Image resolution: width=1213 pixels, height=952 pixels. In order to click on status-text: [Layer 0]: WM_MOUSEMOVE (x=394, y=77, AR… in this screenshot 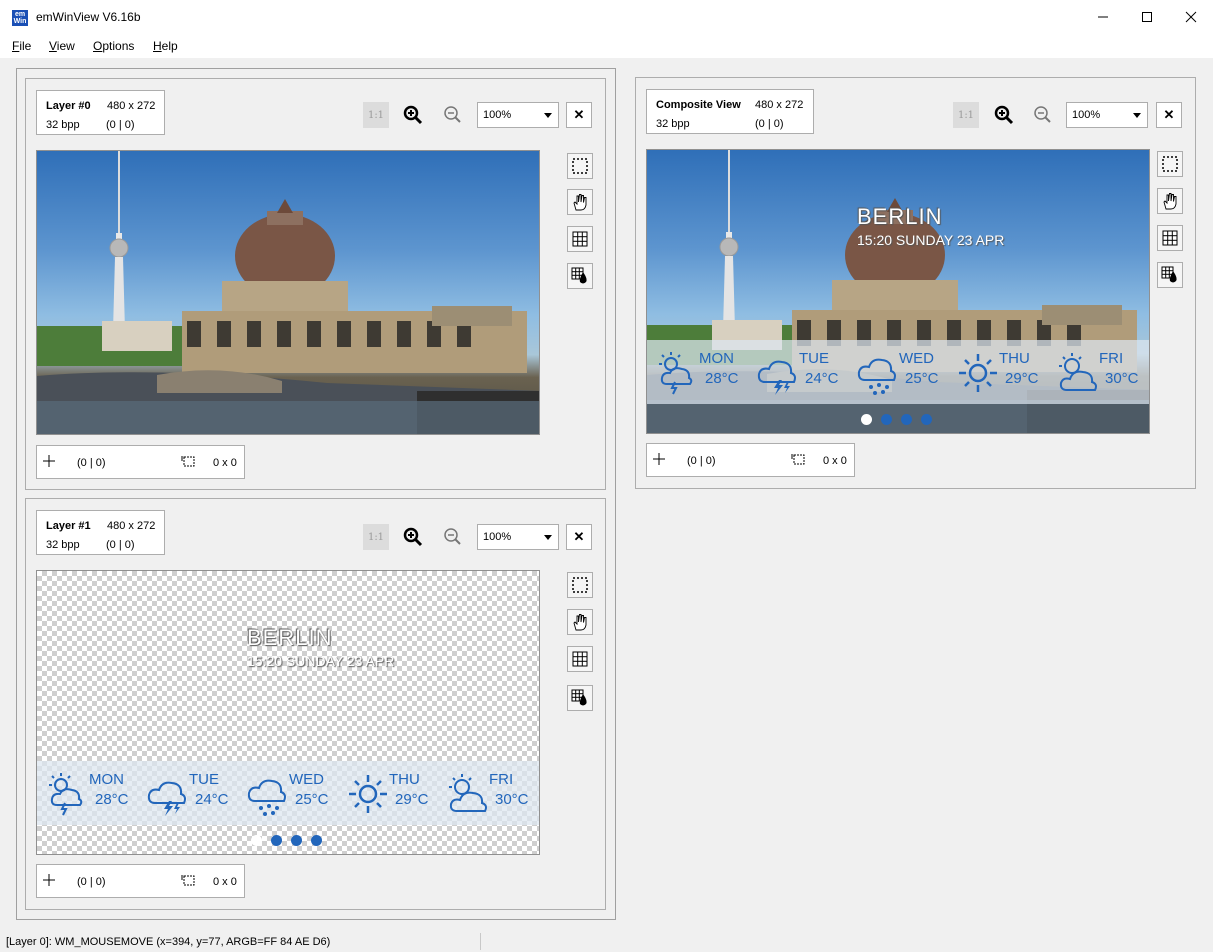, I will do `click(168, 942)`.